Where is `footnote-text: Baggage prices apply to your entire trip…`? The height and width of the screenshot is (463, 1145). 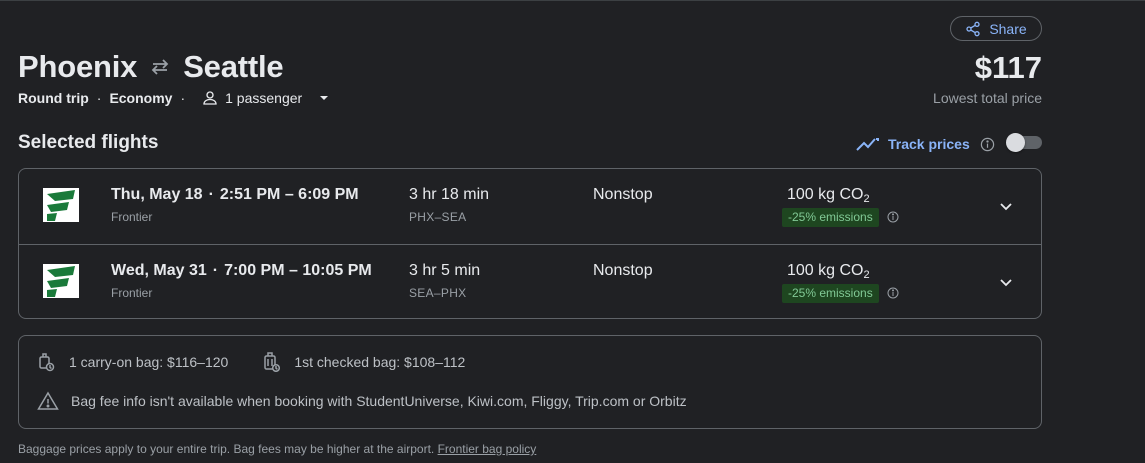
footnote-text: Baggage prices apply to your entire trip… is located at coordinates (228, 449).